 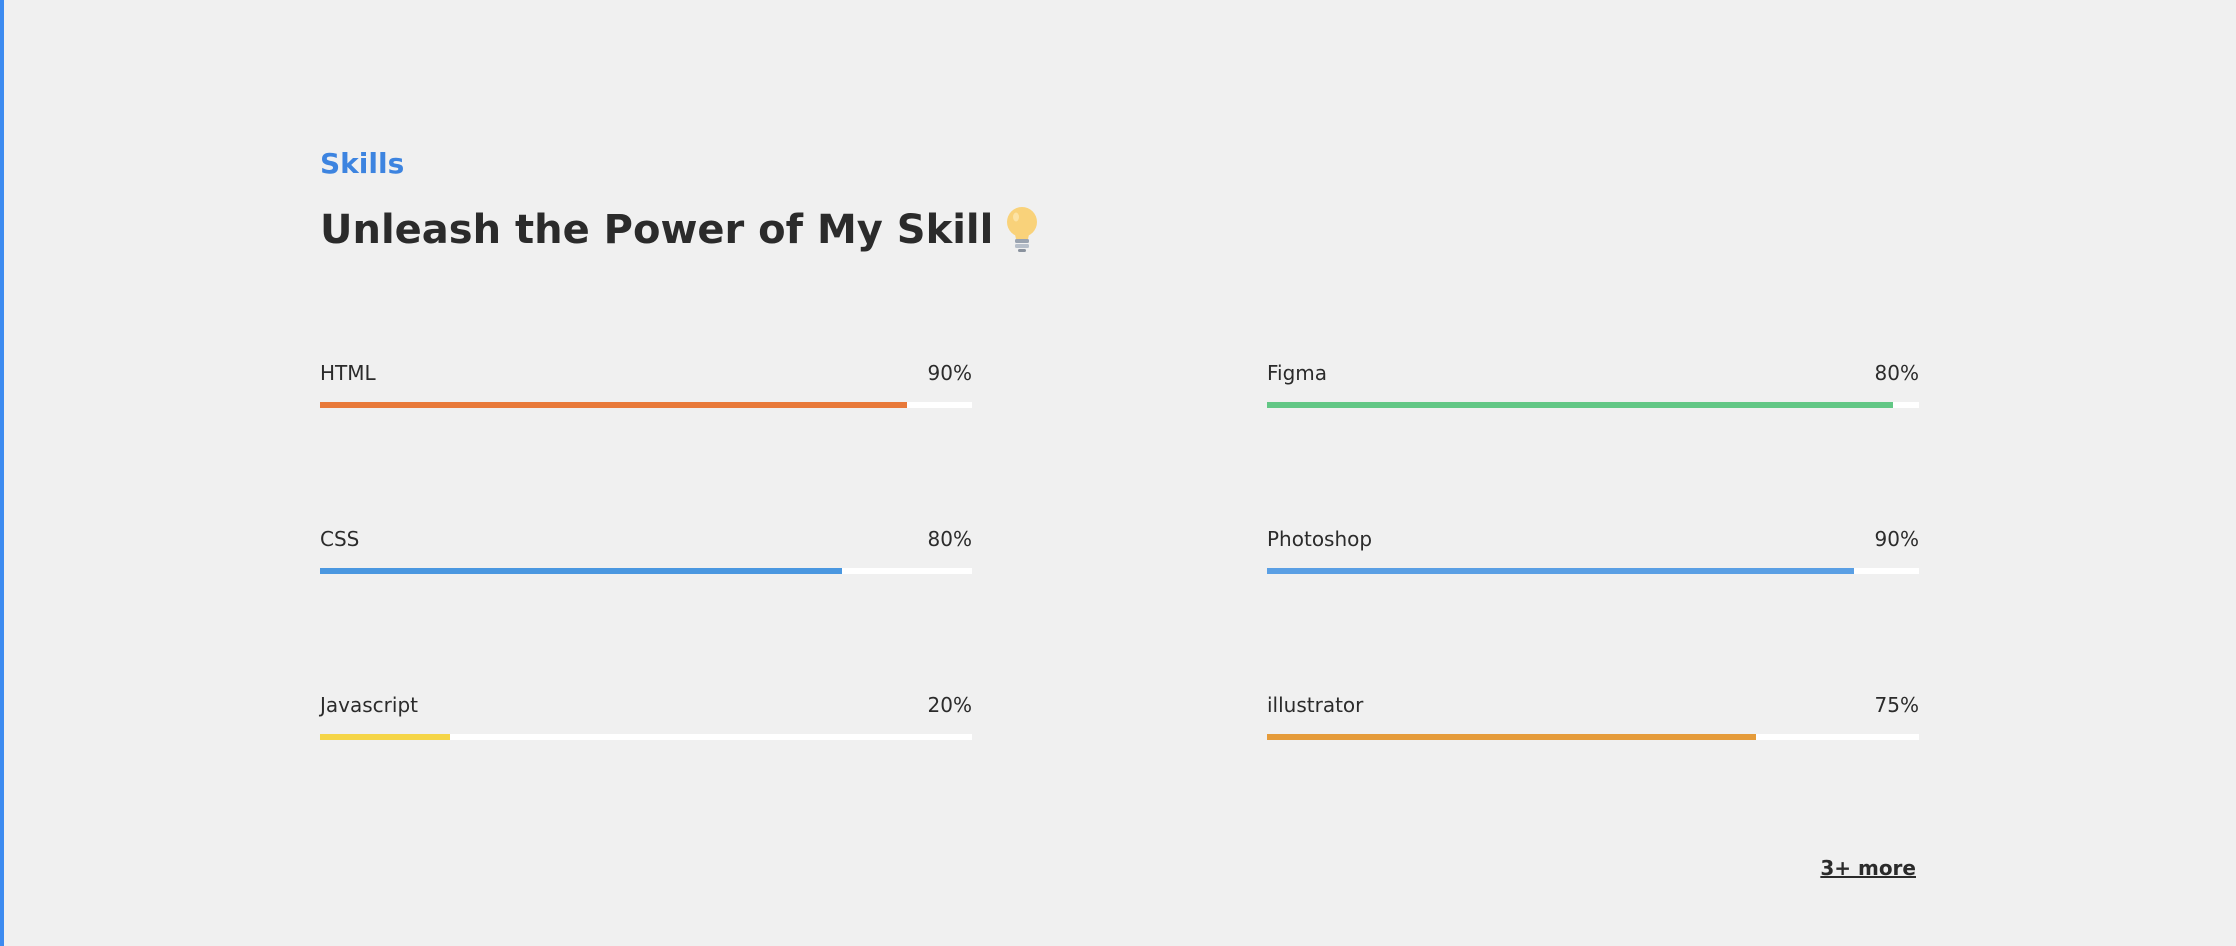 What do you see at coordinates (646, 390) in the screenshot?
I see `skill-item-html: HTML 90%` at bounding box center [646, 390].